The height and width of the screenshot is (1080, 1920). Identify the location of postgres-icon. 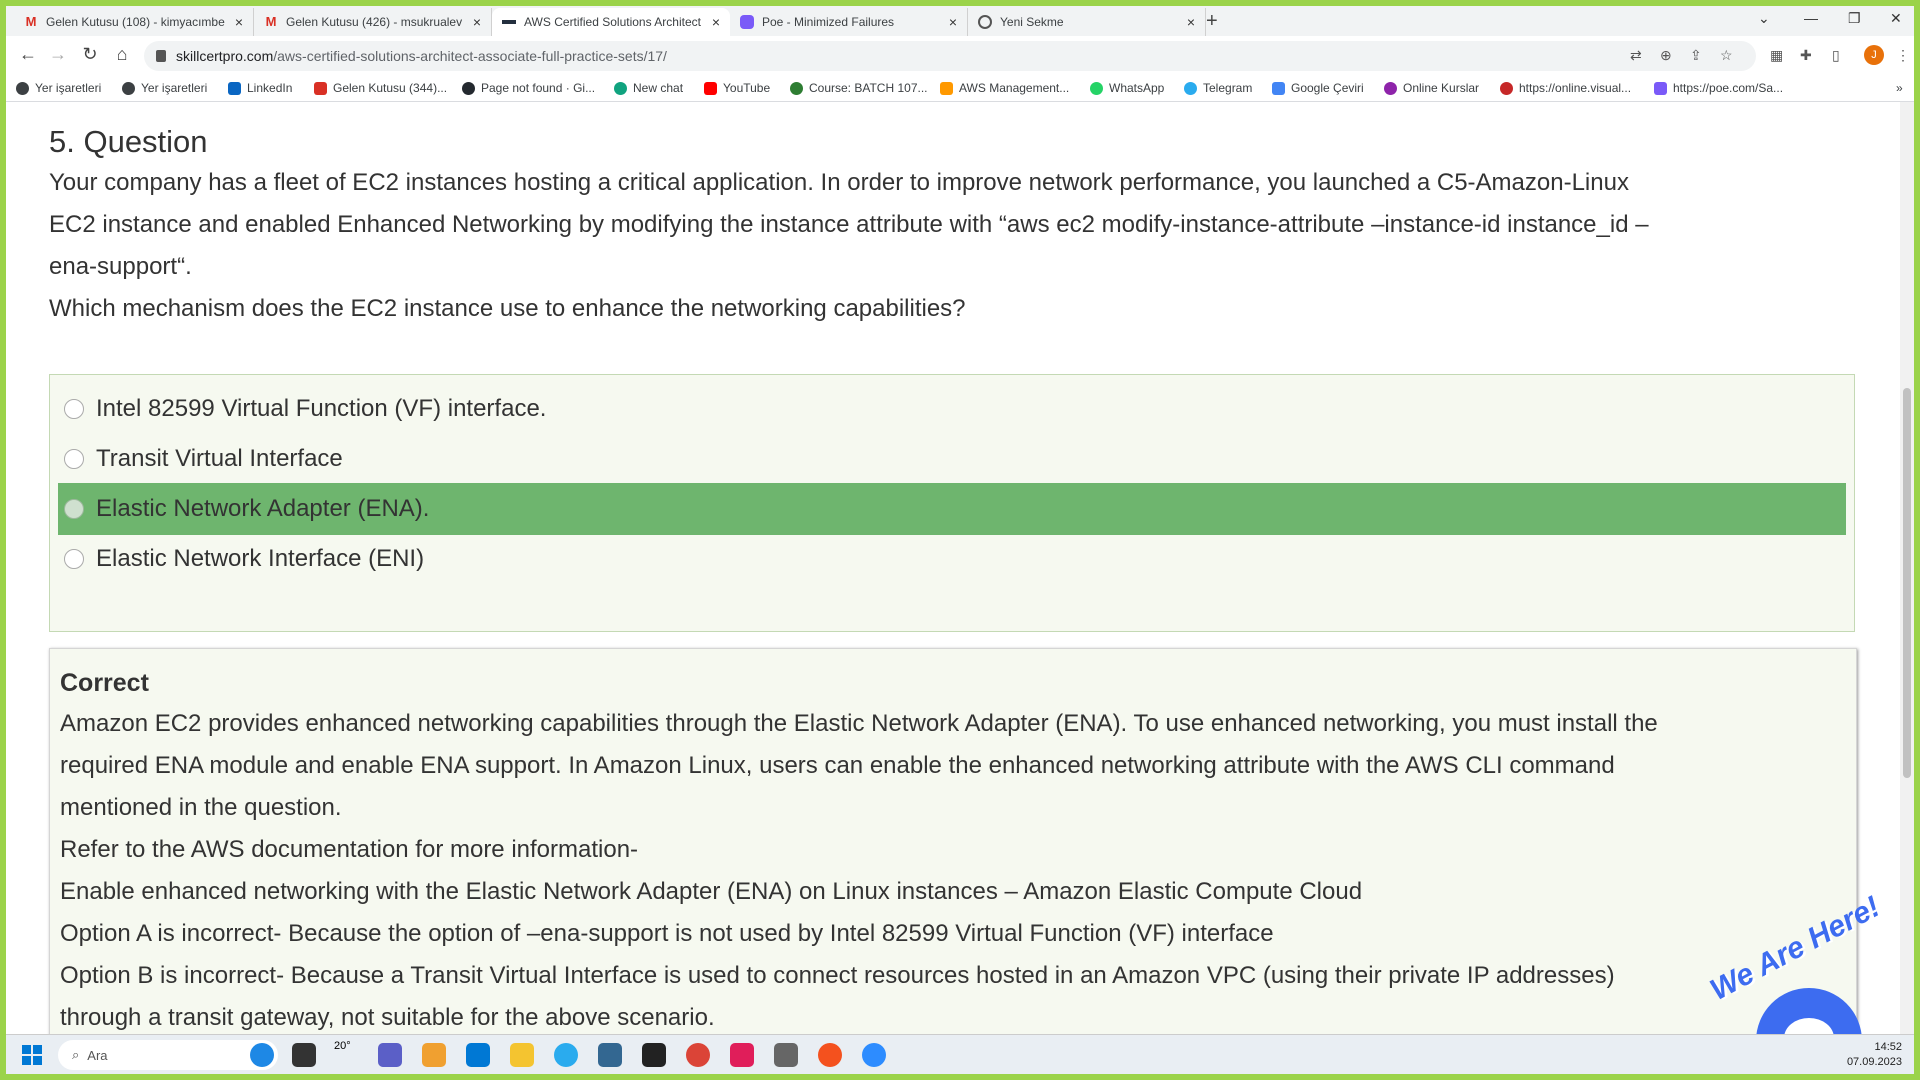
(610, 1055).